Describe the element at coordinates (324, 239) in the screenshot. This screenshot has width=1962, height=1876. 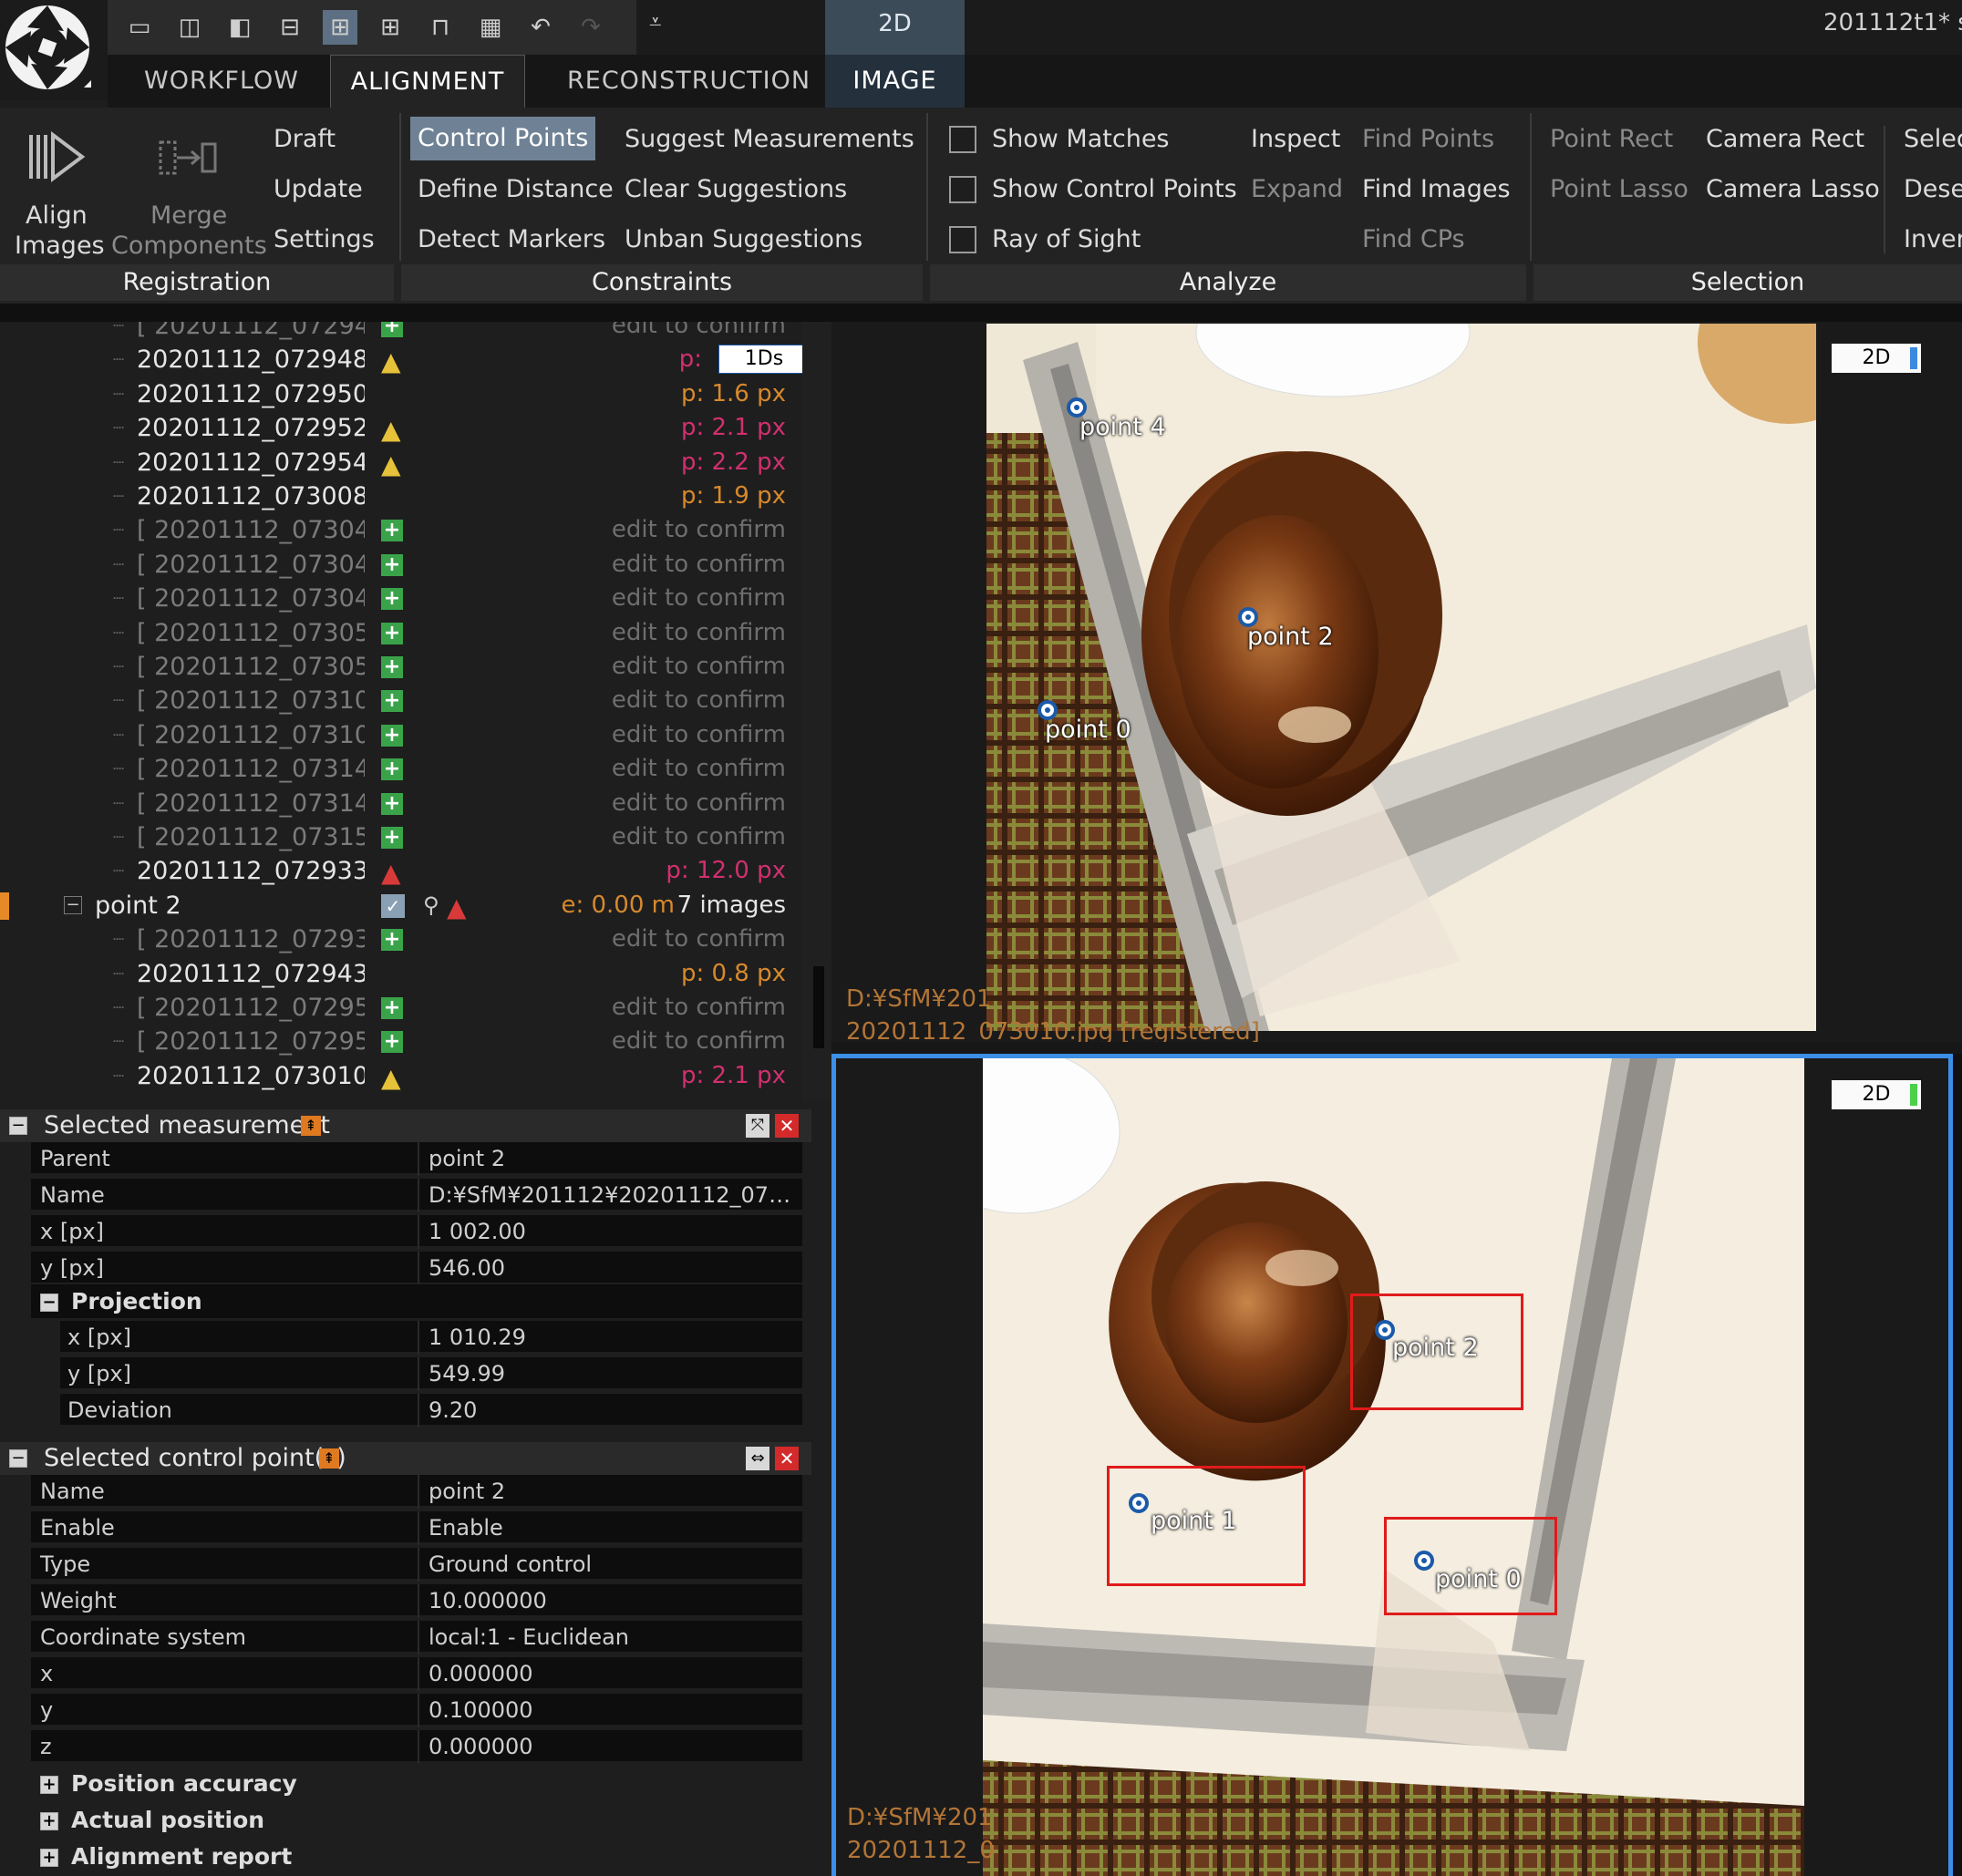
I see `settings-button: Settings` at that location.